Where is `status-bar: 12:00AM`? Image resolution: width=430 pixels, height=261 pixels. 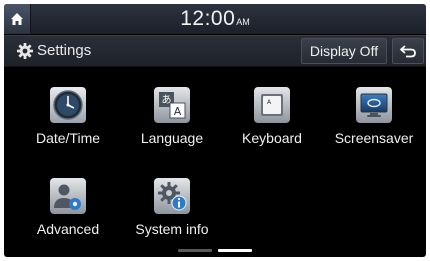
status-bar: 12:00AM is located at coordinates (215, 19).